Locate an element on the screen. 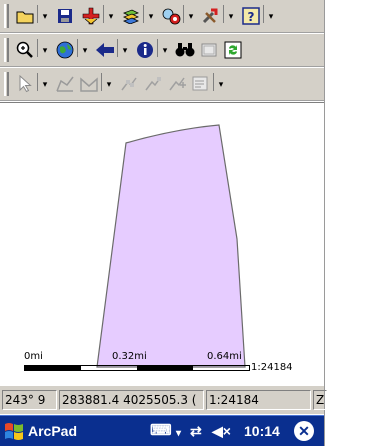 The height and width of the screenshot is (447, 385). network-icon: ⇄ is located at coordinates (196, 431).